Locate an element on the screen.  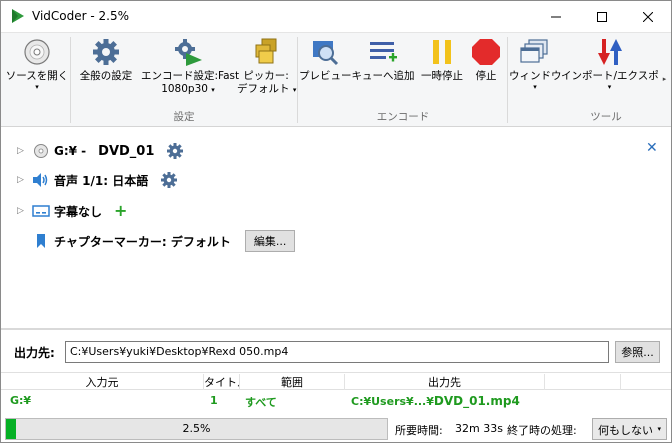
add-to-queue-button: キューへ追加 is located at coordinates (383, 70).